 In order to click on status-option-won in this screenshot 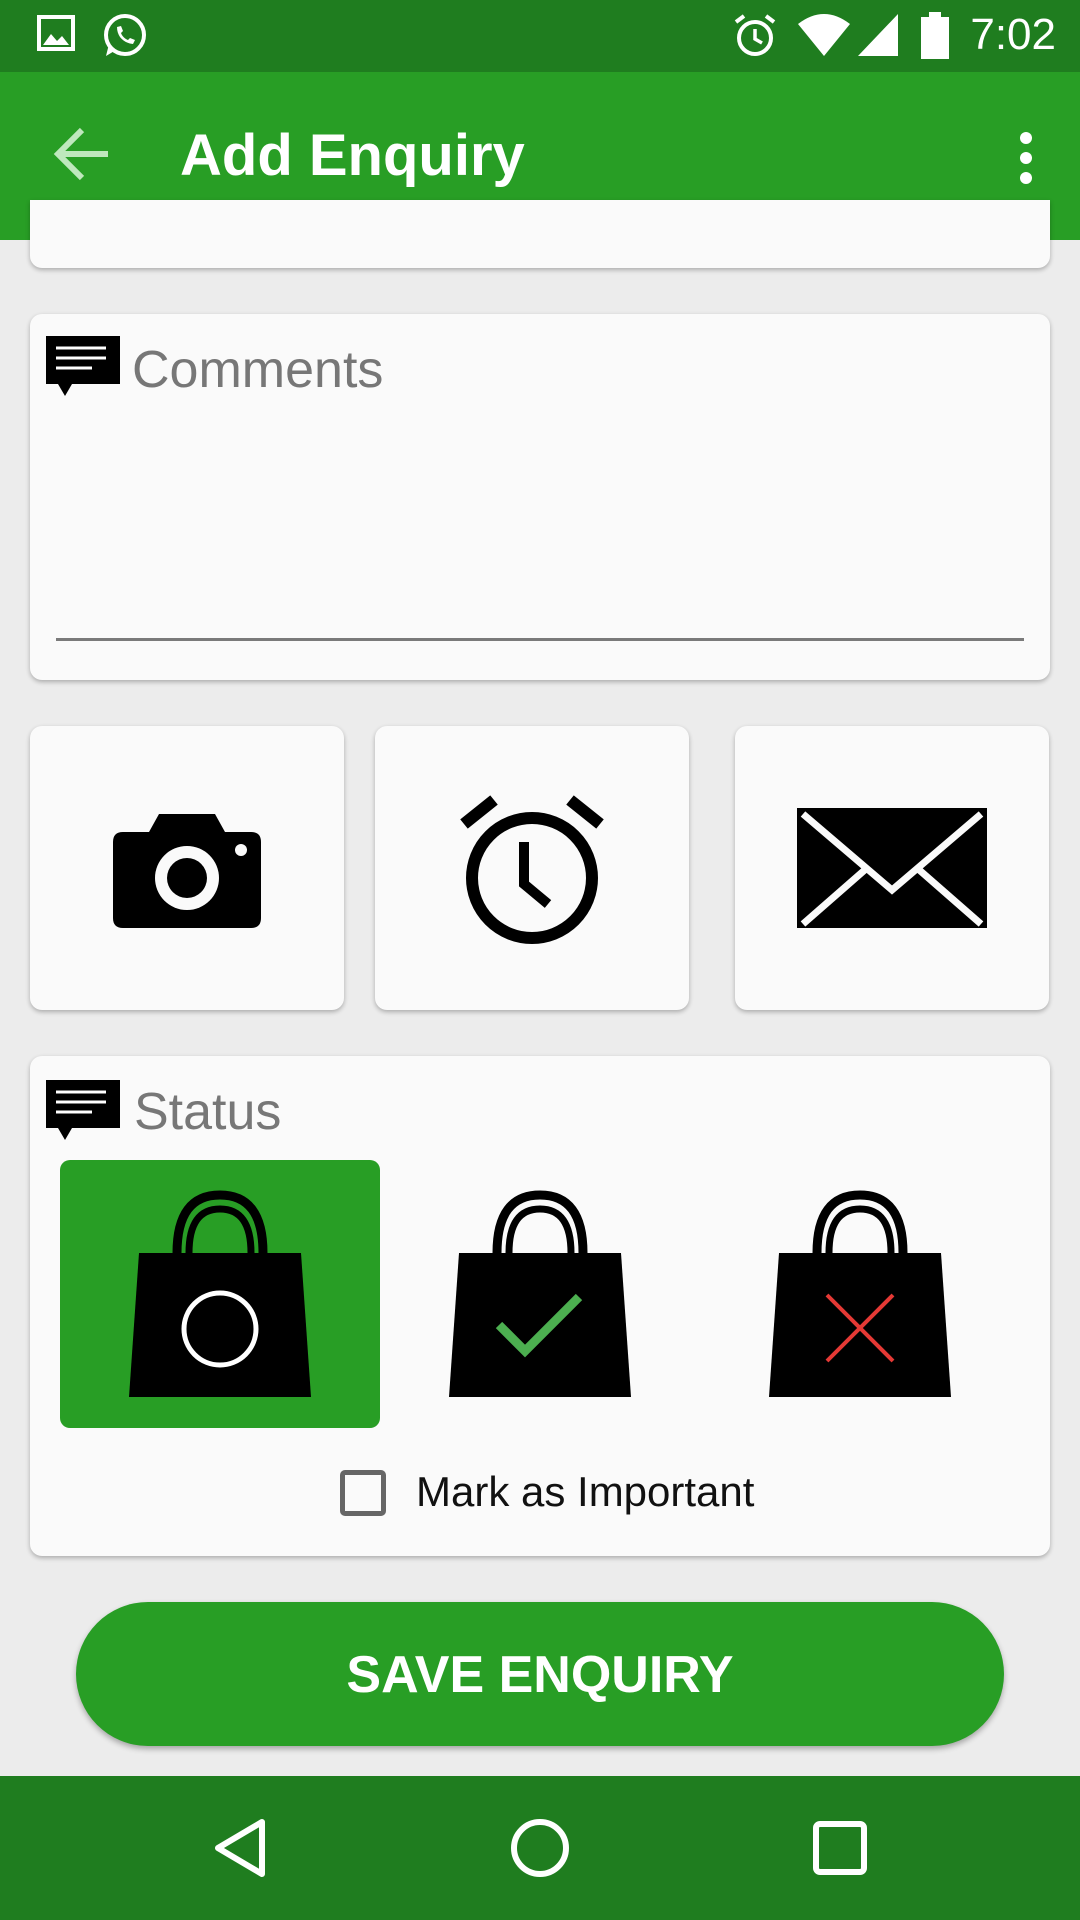, I will do `click(540, 1294)`.